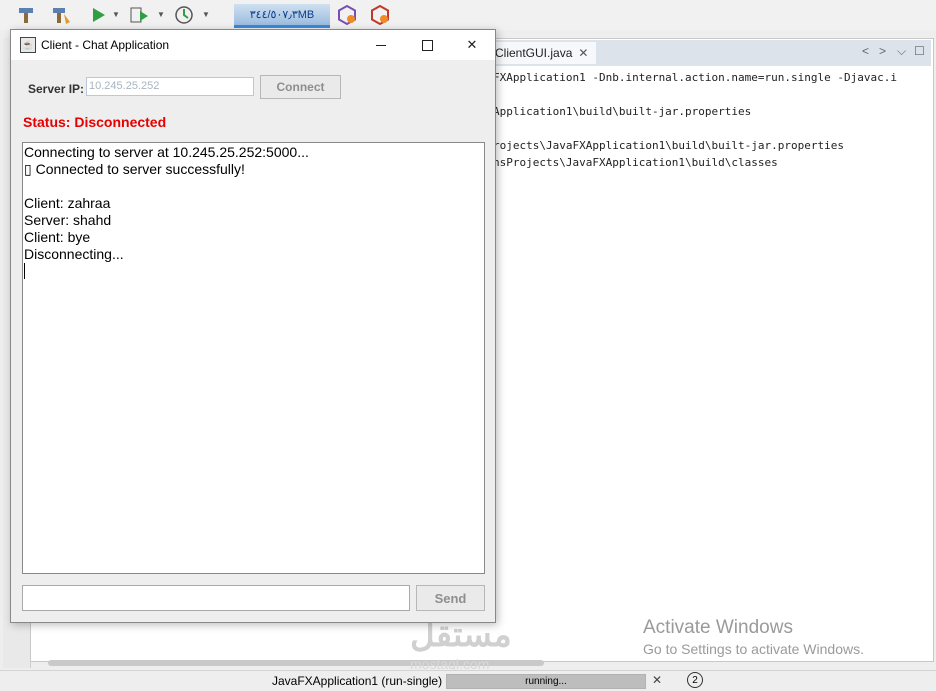 The height and width of the screenshot is (691, 936). I want to click on output-line: Application1\build\built-jar.properties, so click(622, 111).